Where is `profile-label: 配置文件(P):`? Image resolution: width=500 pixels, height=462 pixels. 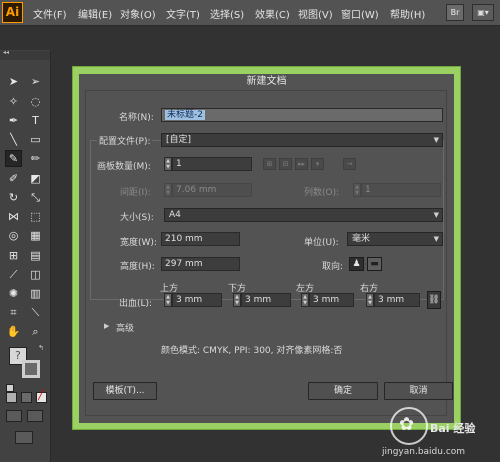
profile-label: 配置文件(P): is located at coordinates (125, 140).